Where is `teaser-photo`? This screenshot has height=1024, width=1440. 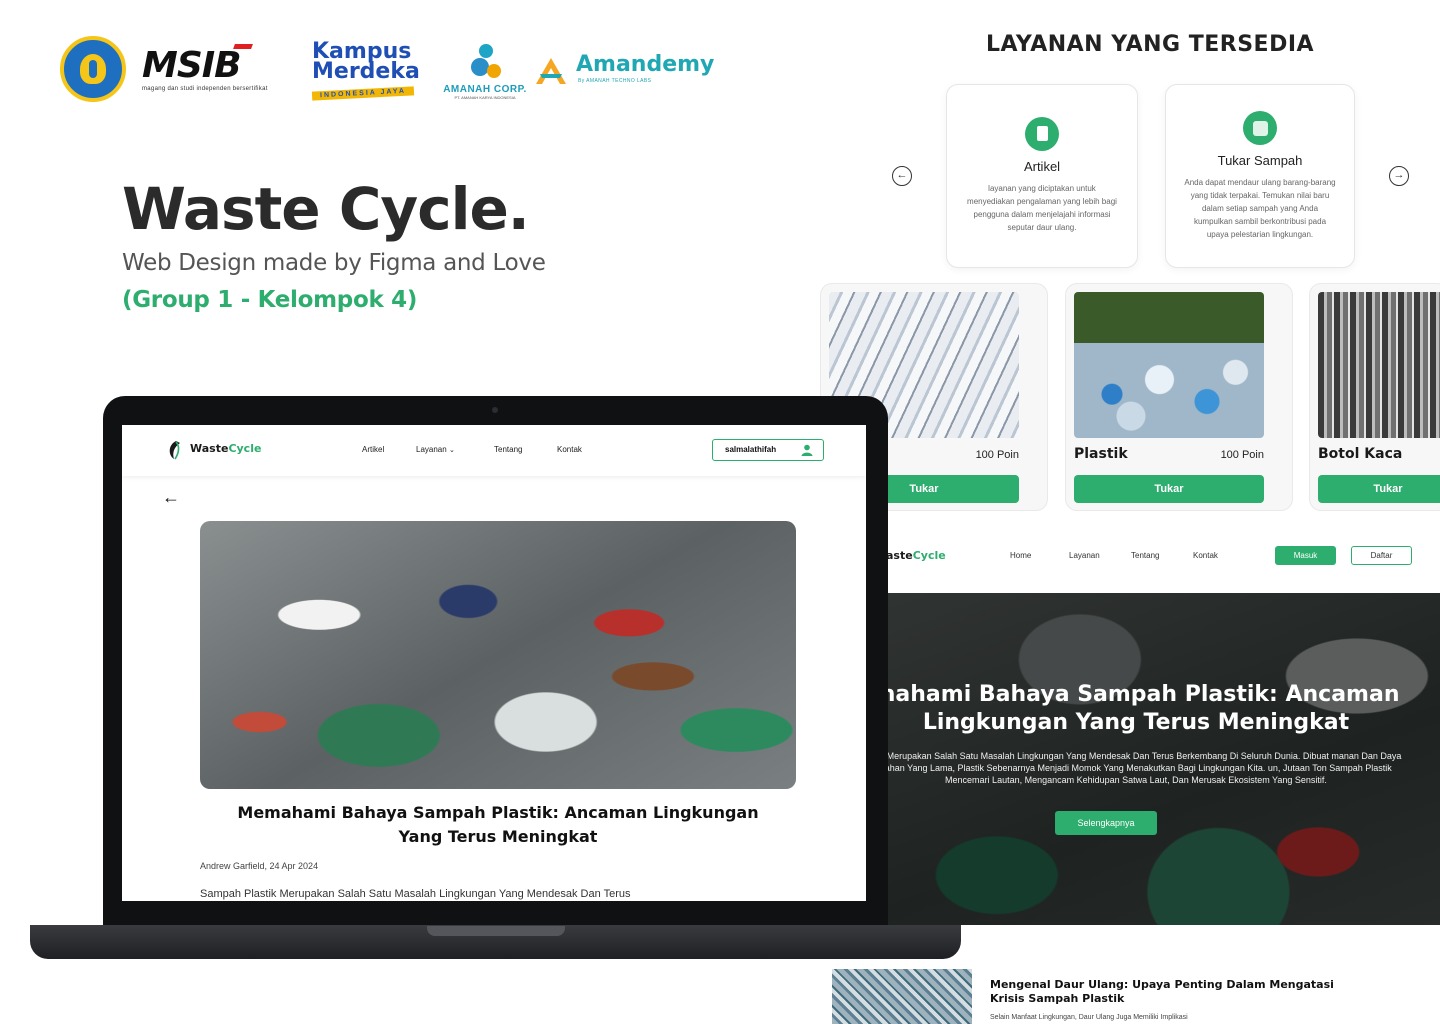 teaser-photo is located at coordinates (902, 996).